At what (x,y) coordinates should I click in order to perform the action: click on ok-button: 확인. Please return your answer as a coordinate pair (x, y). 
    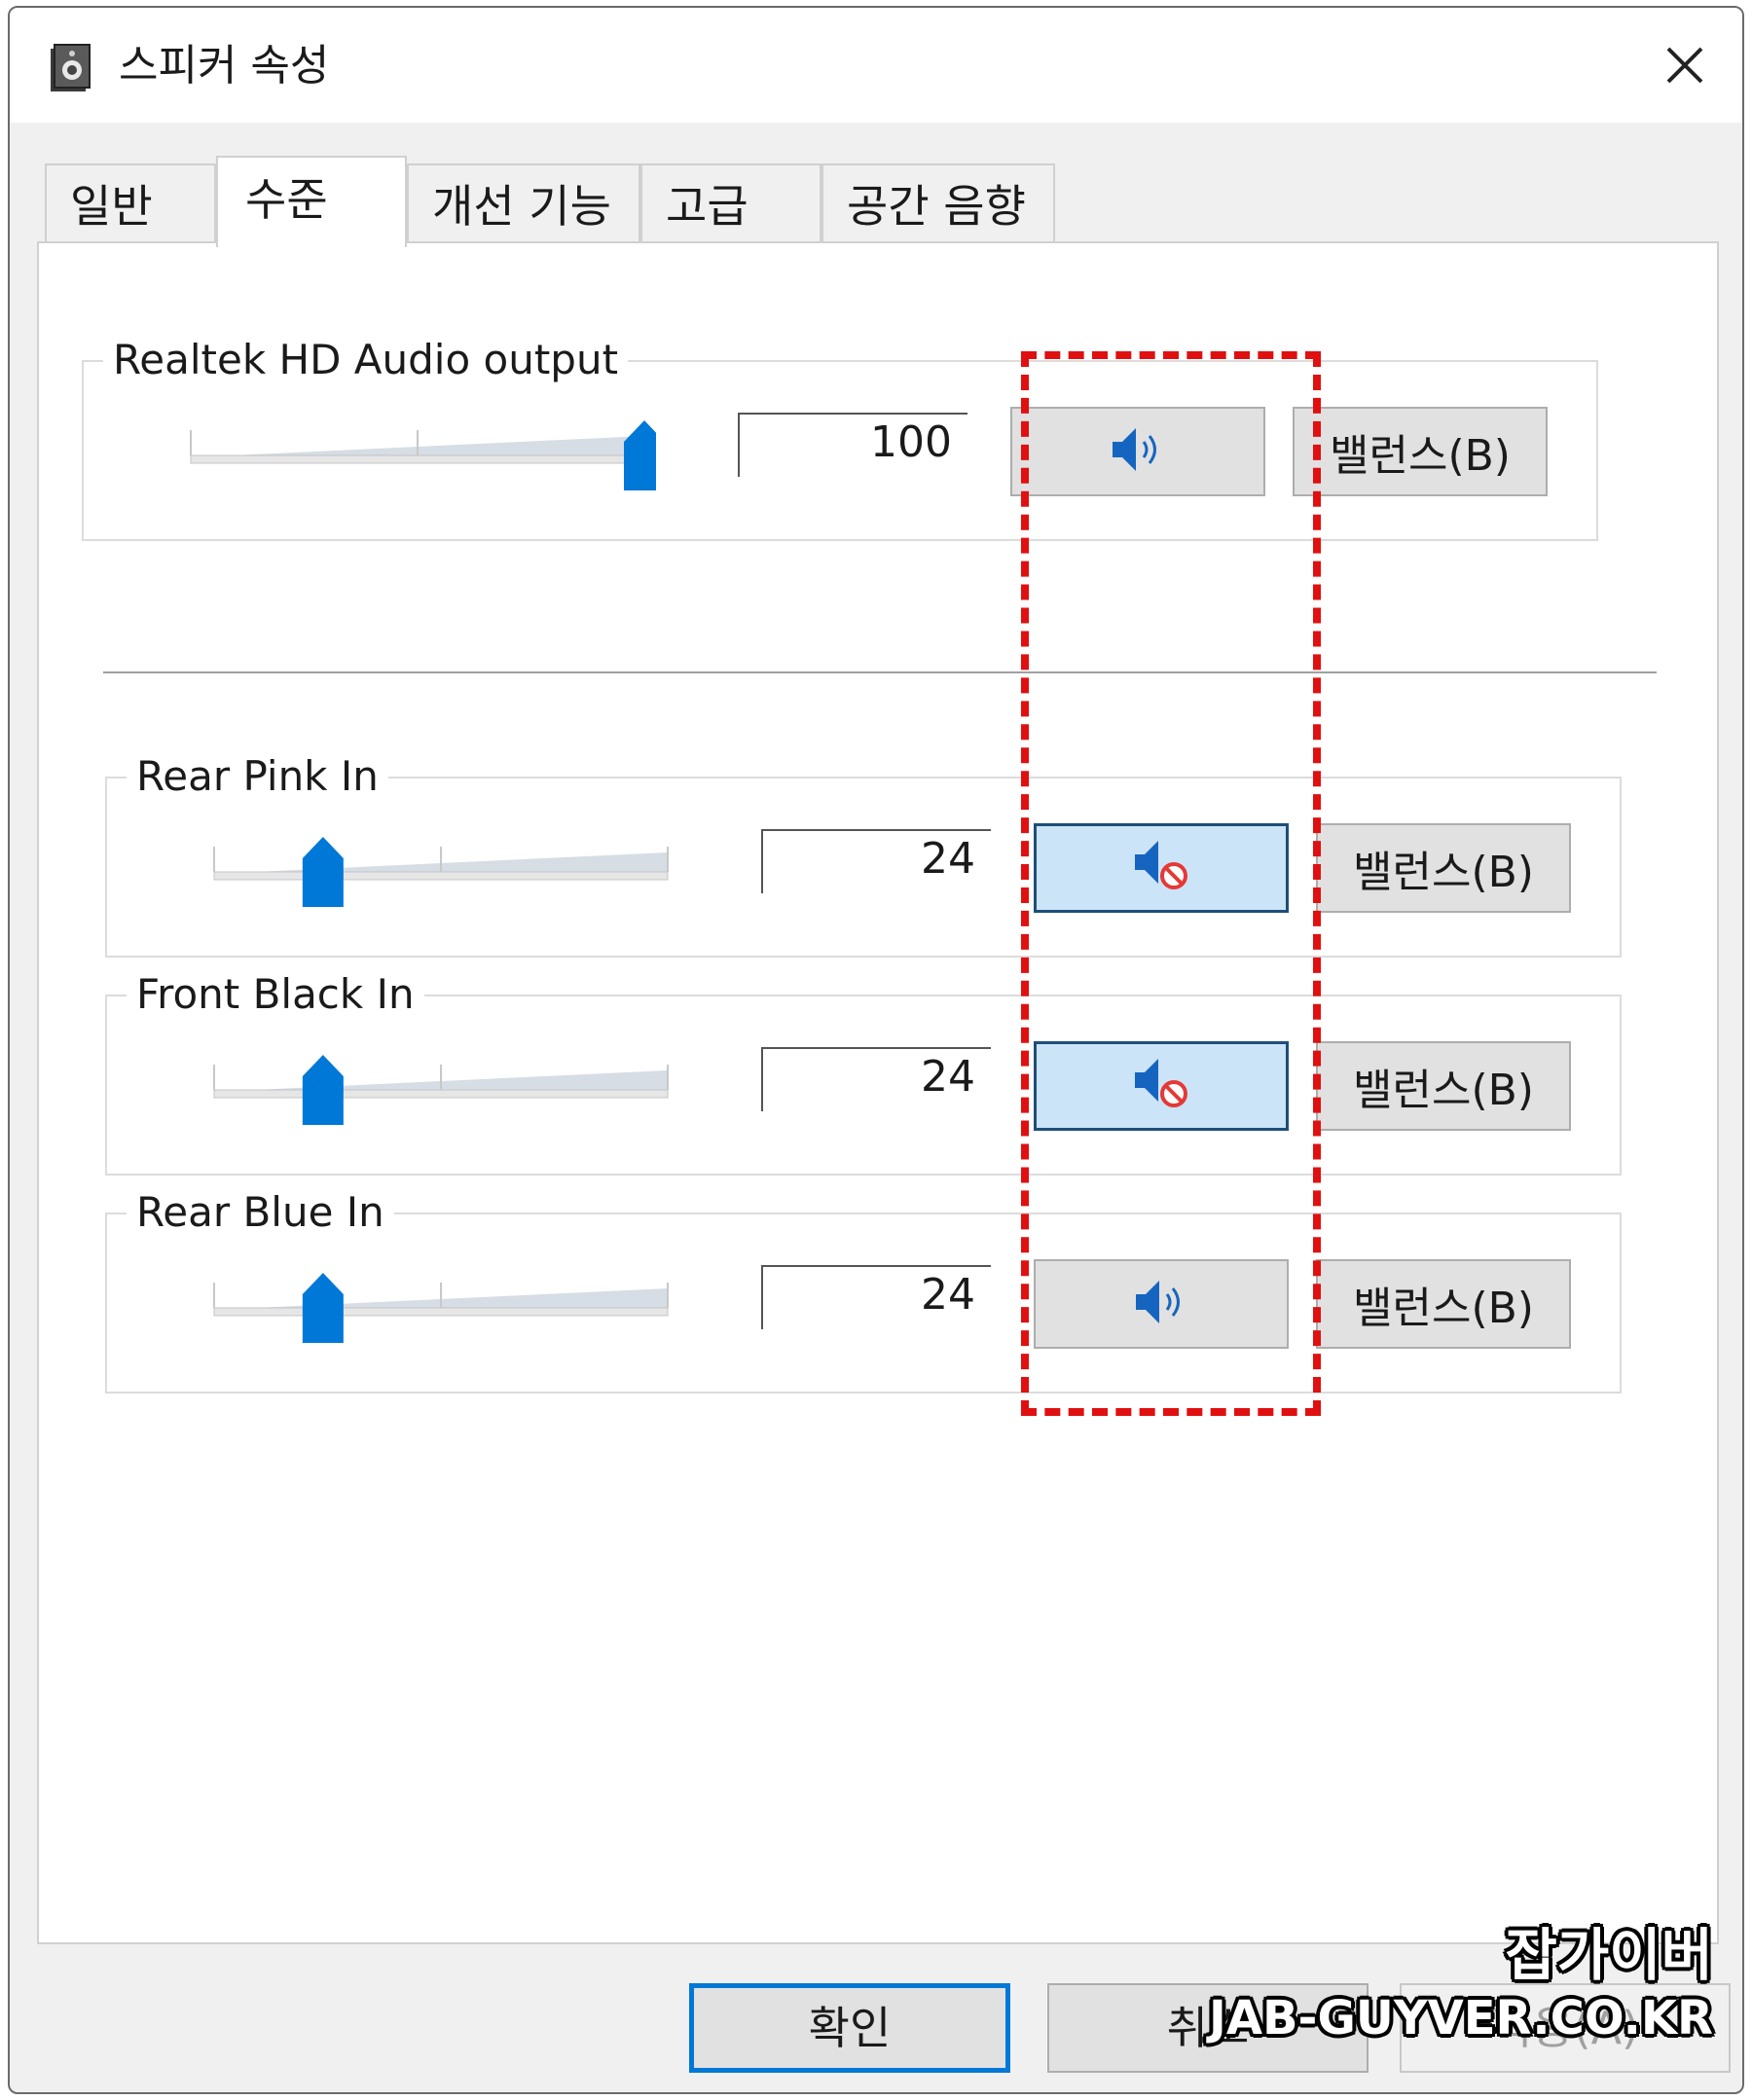
    Looking at the image, I should click on (850, 2028).